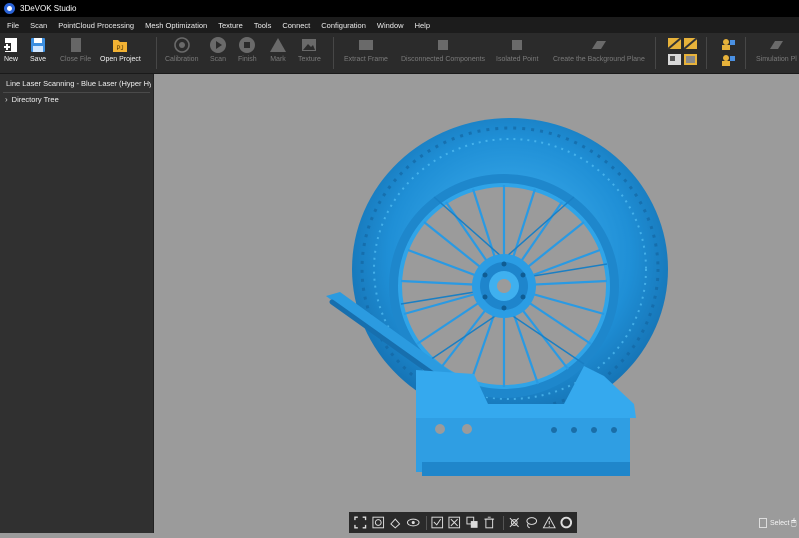 The width and height of the screenshot is (799, 538). Describe the element at coordinates (96, 25) in the screenshot. I see `menu-pointcloud-processing: PointCloud Processing` at that location.